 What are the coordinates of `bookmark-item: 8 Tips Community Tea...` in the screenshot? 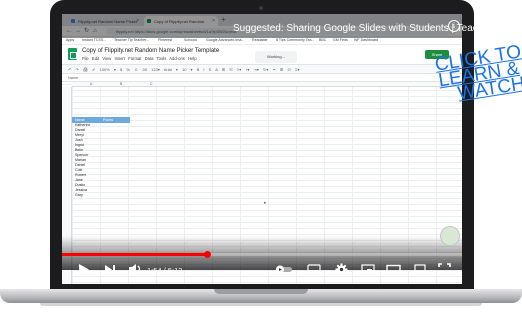 It's located at (295, 40).